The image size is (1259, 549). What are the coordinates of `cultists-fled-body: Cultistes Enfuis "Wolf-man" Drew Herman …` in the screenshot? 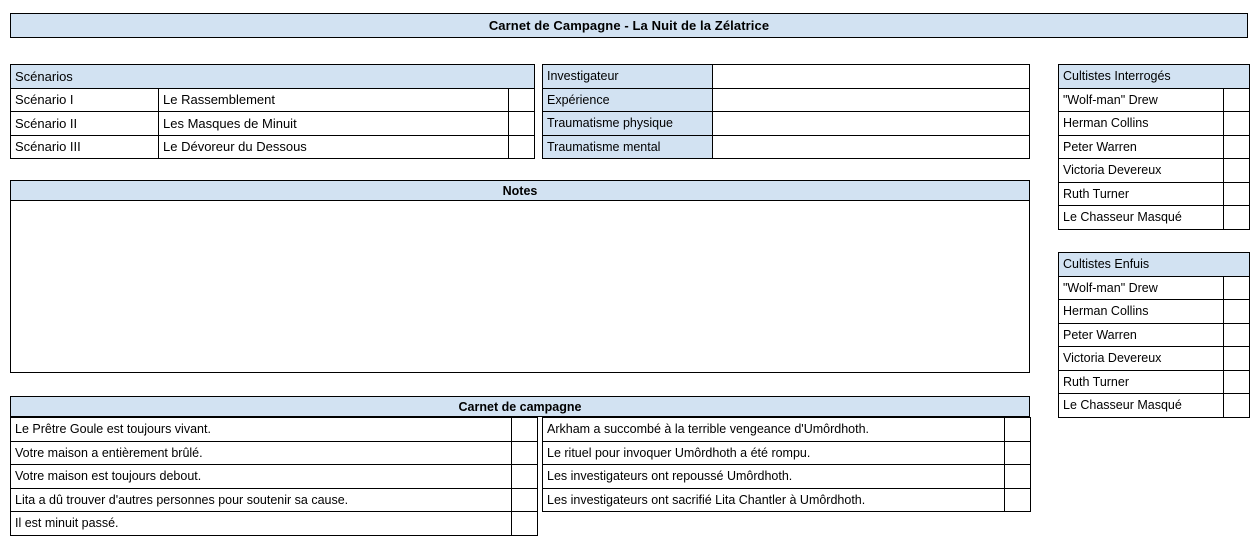 It's located at (1154, 335).